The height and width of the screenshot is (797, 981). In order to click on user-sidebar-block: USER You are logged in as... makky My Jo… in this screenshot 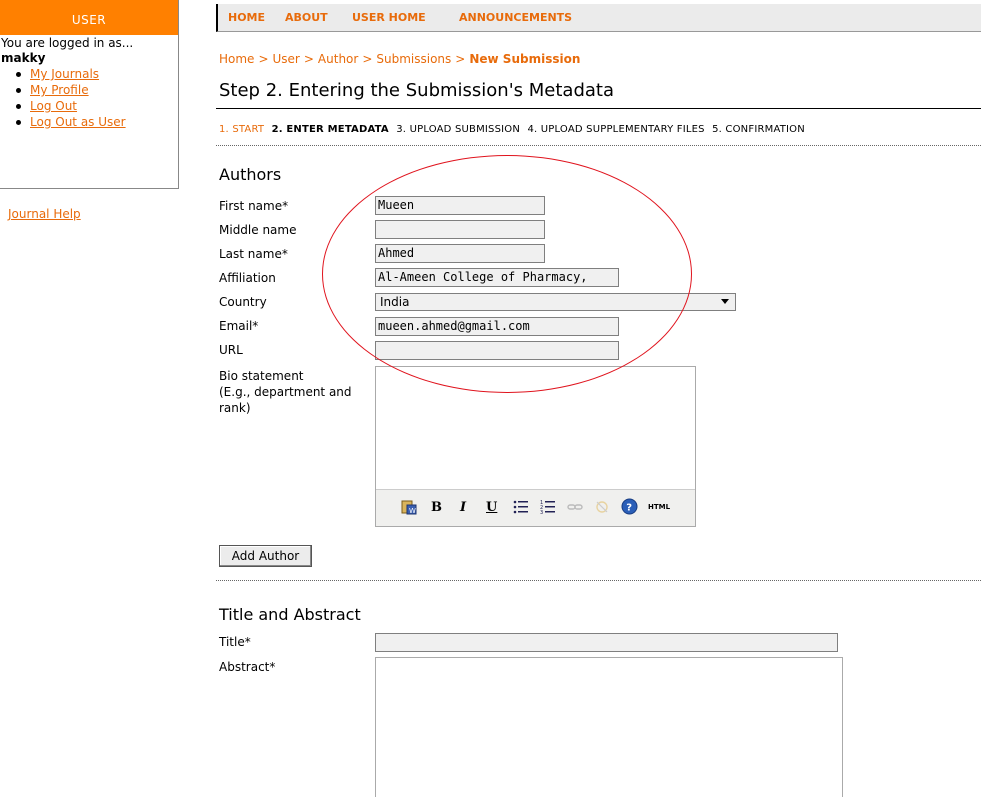, I will do `click(89, 94)`.